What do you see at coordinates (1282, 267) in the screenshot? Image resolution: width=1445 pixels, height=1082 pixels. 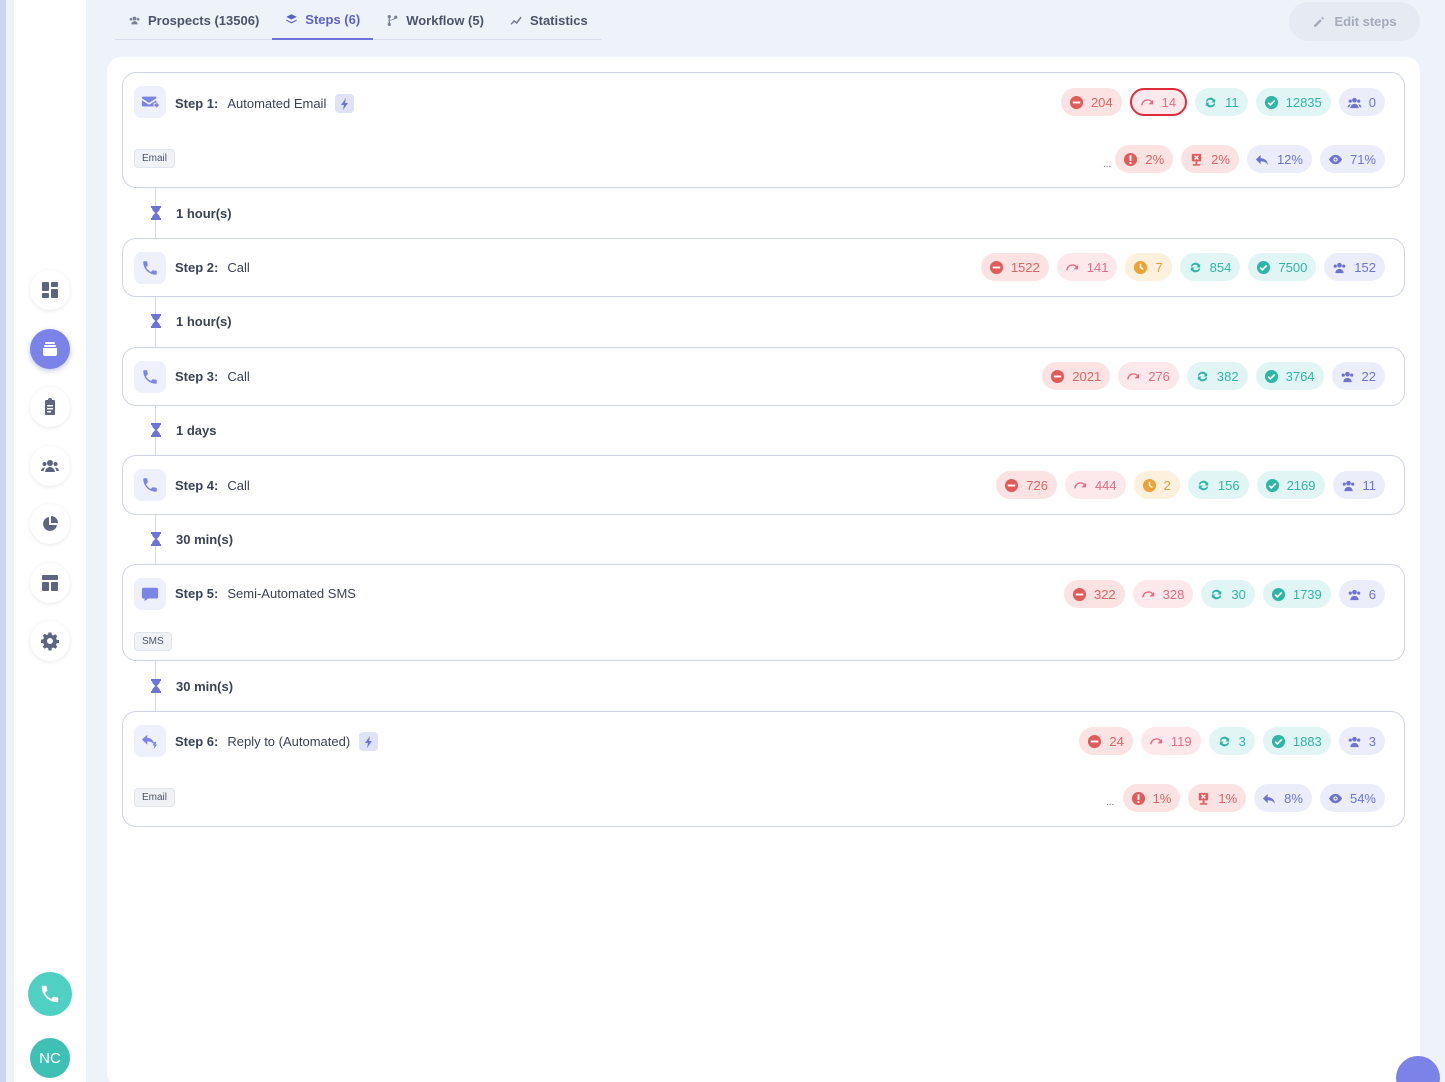 I see `completed-count: 7500` at bounding box center [1282, 267].